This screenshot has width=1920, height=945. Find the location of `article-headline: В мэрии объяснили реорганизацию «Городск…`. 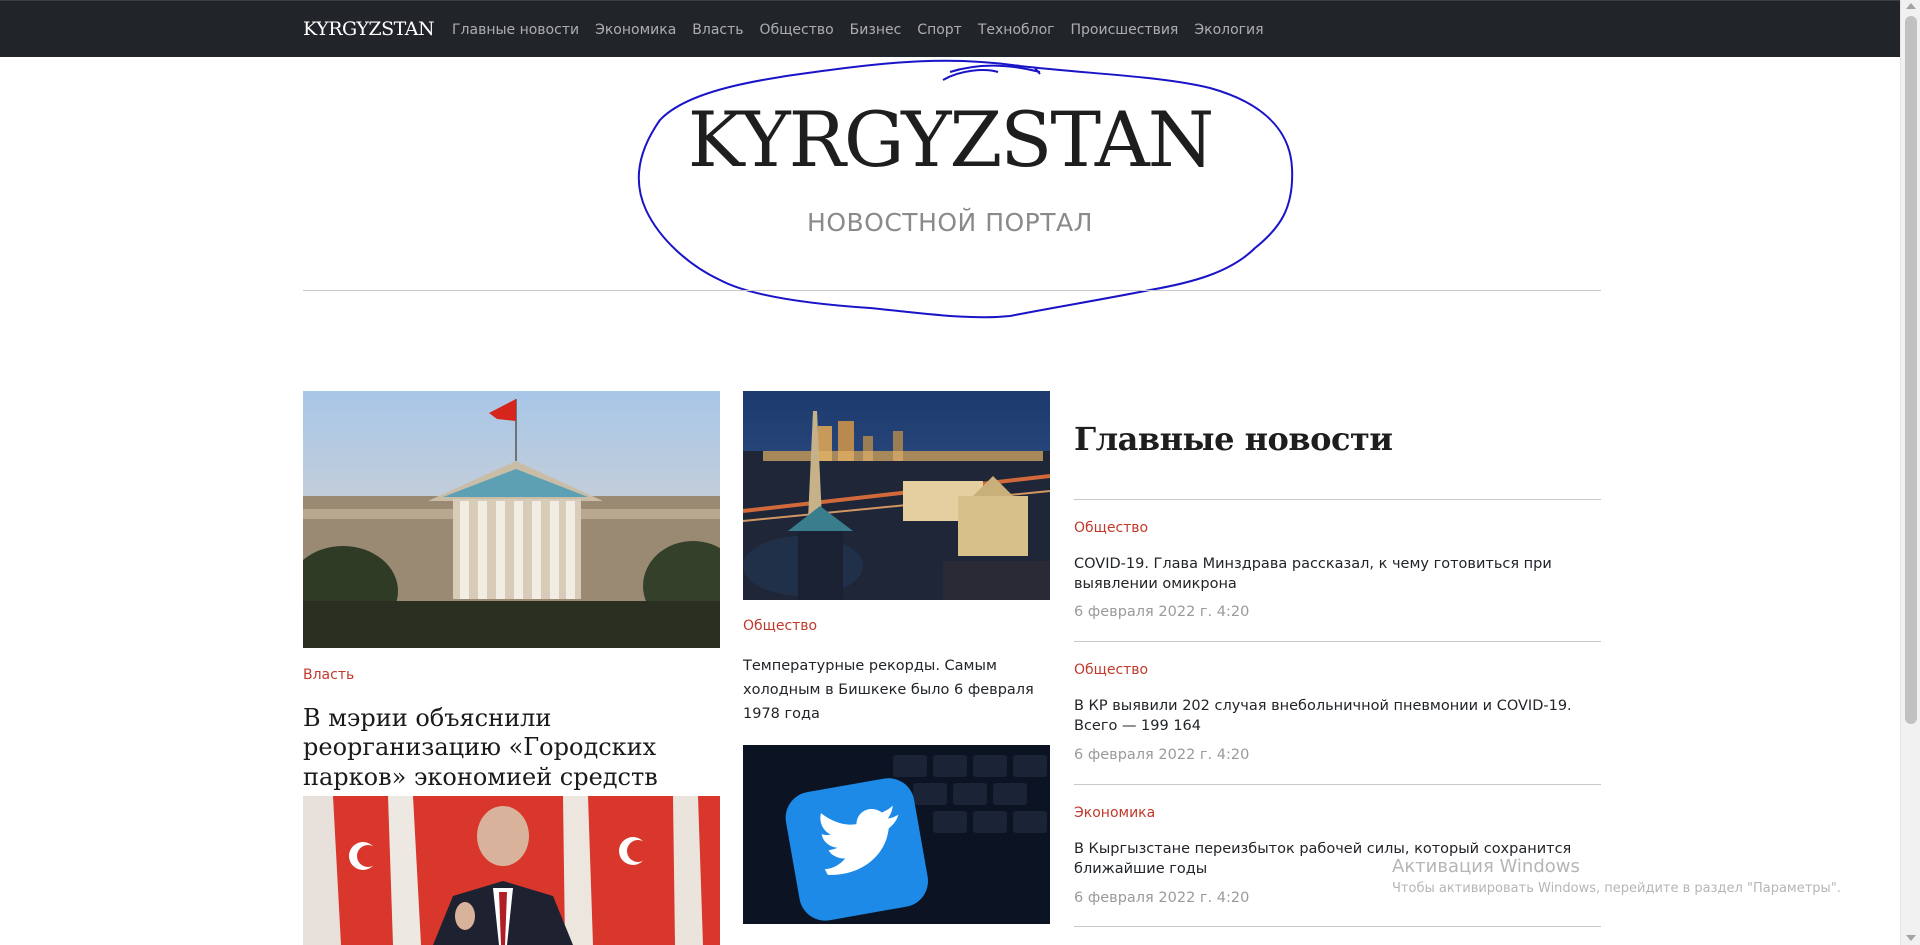

article-headline: В мэрии объяснили реорганизацию «Городск… is located at coordinates (518, 748).